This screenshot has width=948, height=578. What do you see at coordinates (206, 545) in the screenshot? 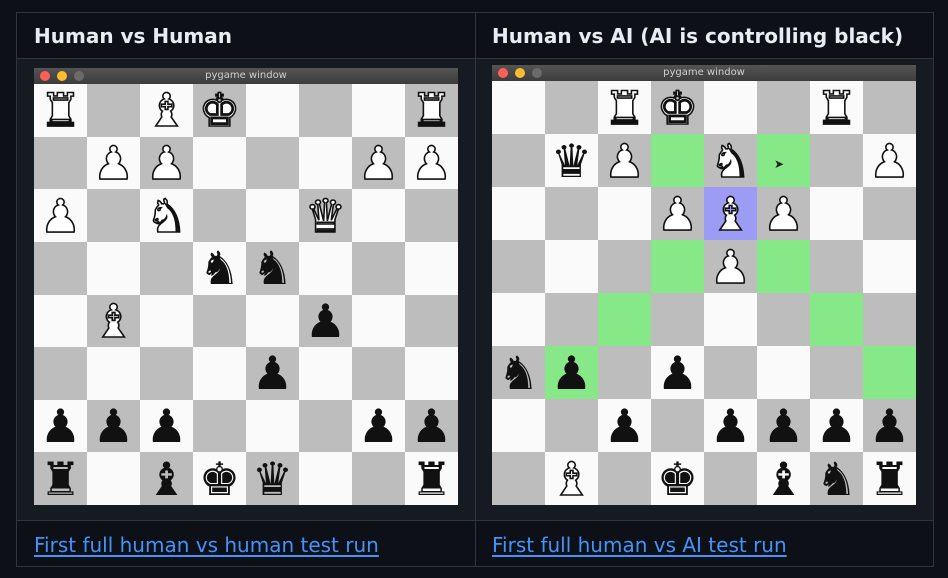
I see `human-vs-human-test-run-link: First full human vs human test run` at bounding box center [206, 545].